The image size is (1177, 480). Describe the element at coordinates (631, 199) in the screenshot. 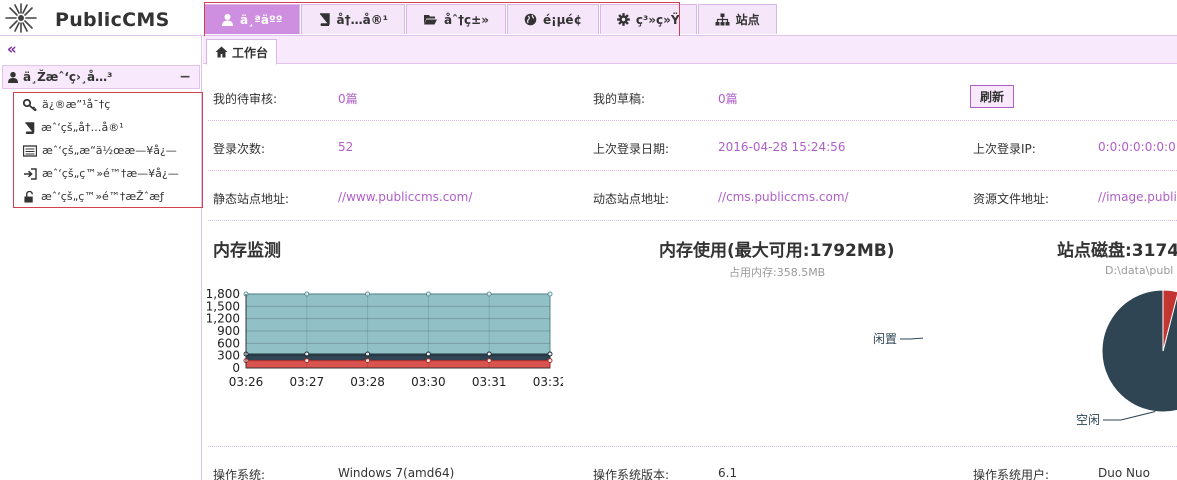

I see `dynamic-site-label: 动态站点地址:` at that location.